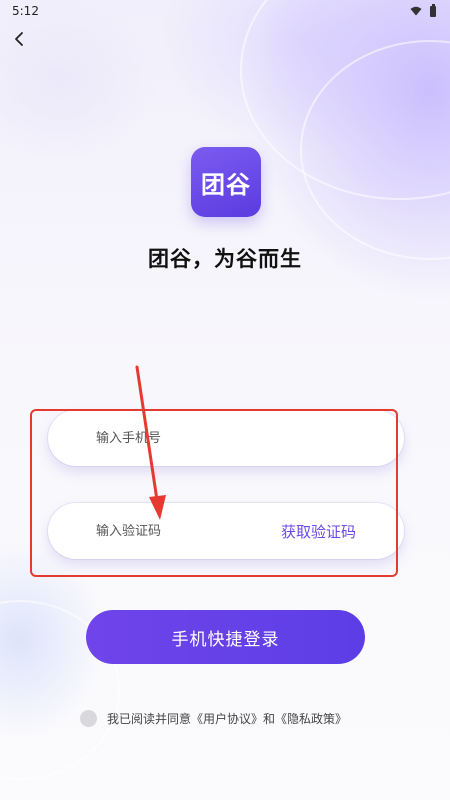 This screenshot has height=800, width=450. I want to click on verification-code-input, so click(181, 531).